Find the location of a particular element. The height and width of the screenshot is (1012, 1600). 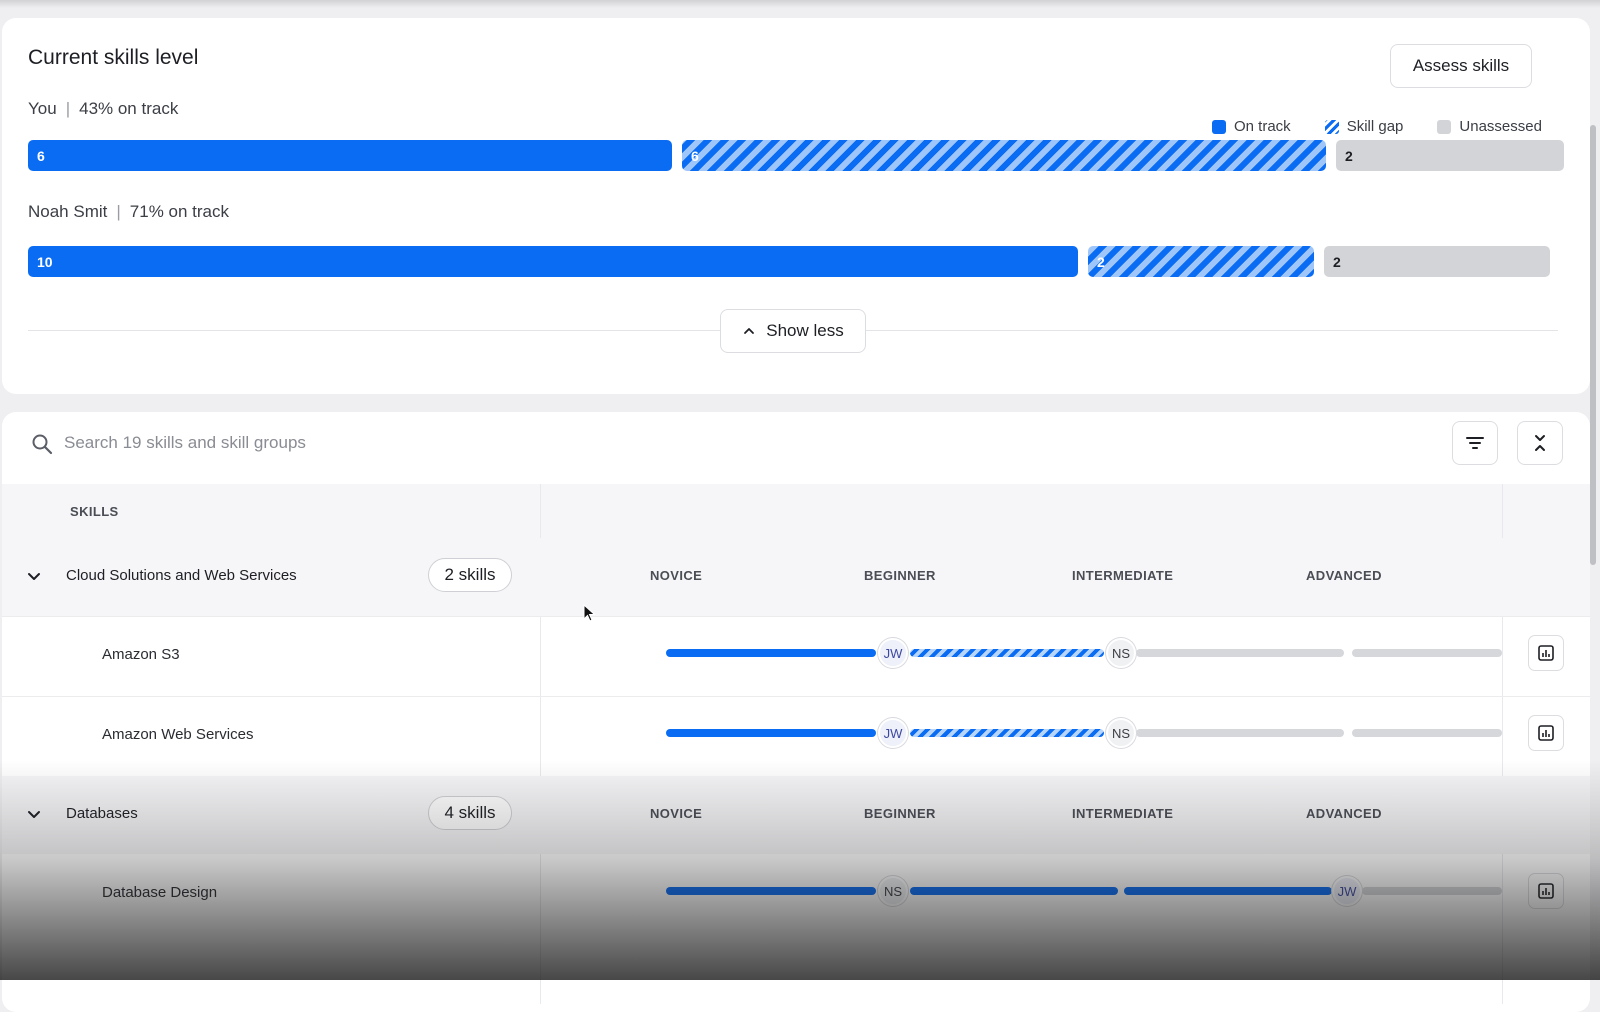

person-status: 71% on track is located at coordinates (179, 211).